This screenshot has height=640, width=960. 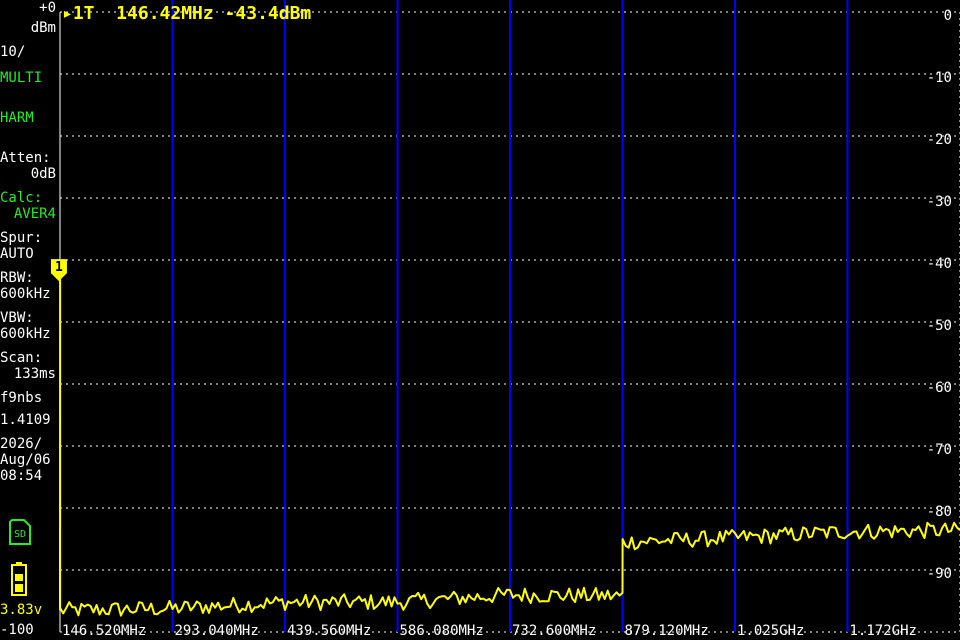 I want to click on x-tick-label: 146.520MHz, so click(x=104, y=631).